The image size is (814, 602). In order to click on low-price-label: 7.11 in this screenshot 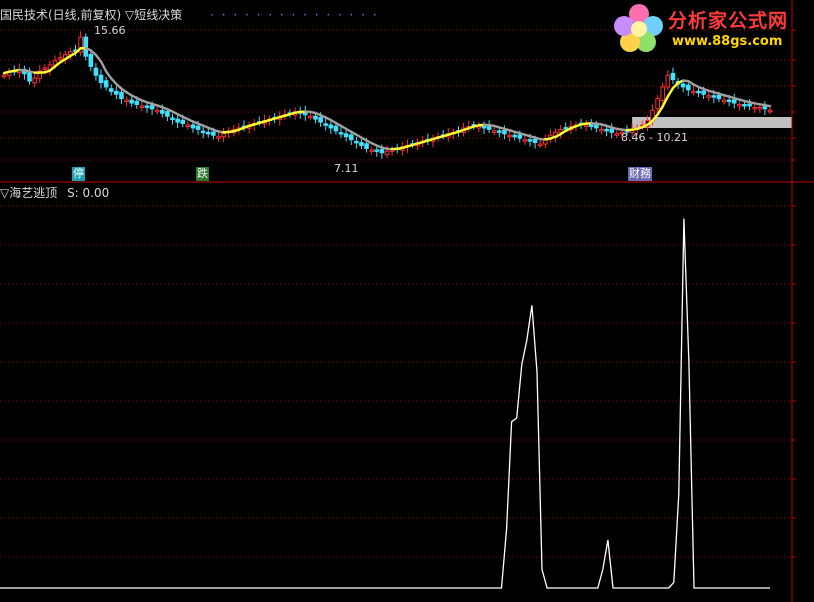, I will do `click(346, 168)`.